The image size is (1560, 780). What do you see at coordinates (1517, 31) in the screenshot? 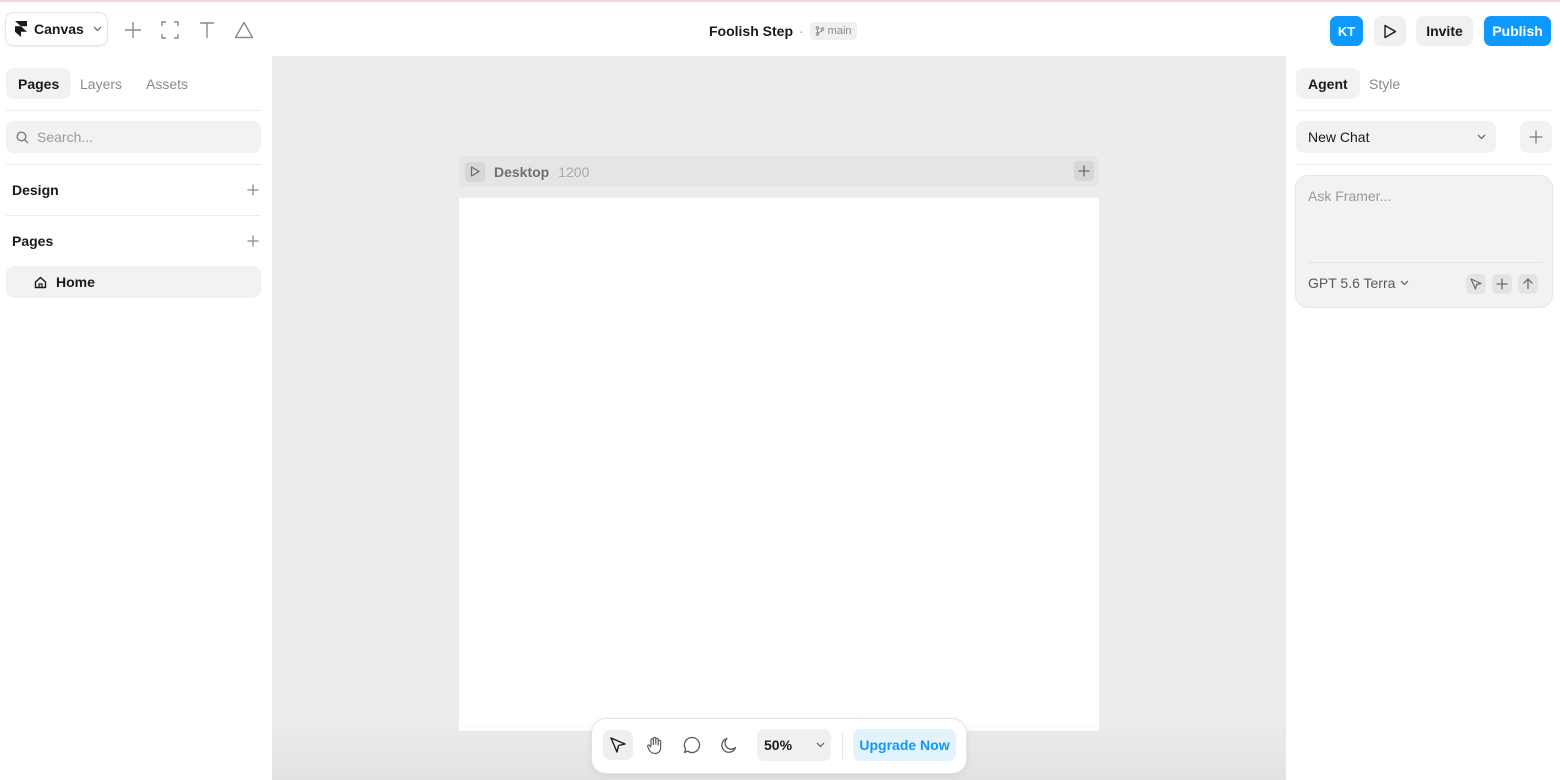
I see `publish-button: Publish` at bounding box center [1517, 31].